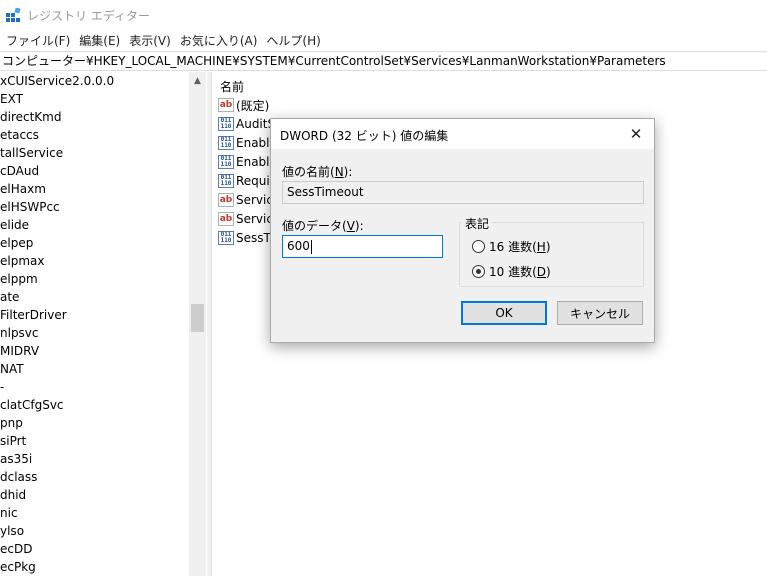 This screenshot has height=576, width=767. What do you see at coordinates (19, 351) in the screenshot?
I see `tree-item: MIDRV` at bounding box center [19, 351].